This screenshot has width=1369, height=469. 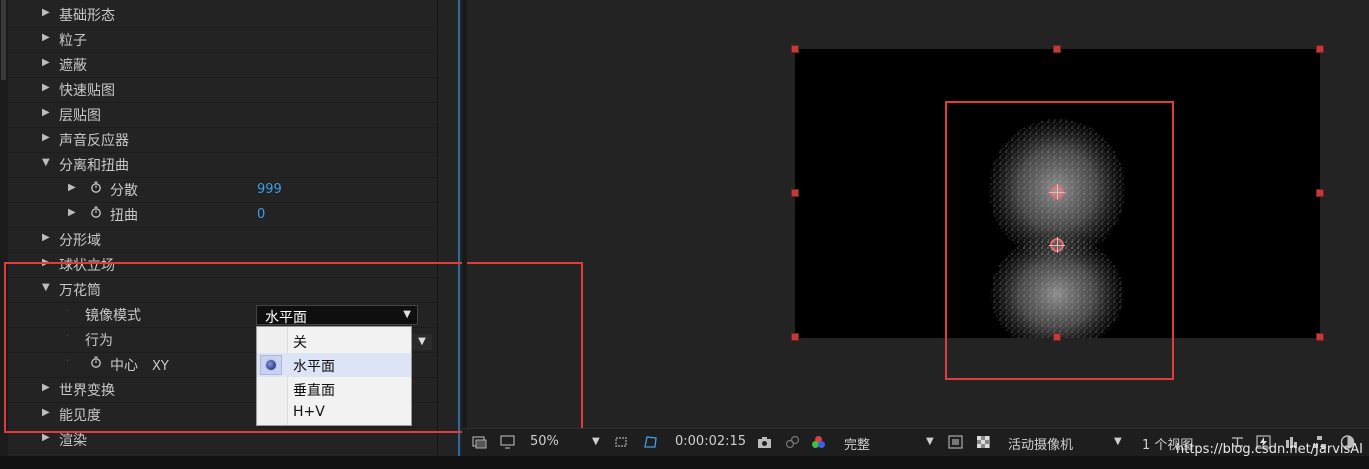 I want to click on group-audio-react: ▶ 声音反应器, so click(x=222, y=140).